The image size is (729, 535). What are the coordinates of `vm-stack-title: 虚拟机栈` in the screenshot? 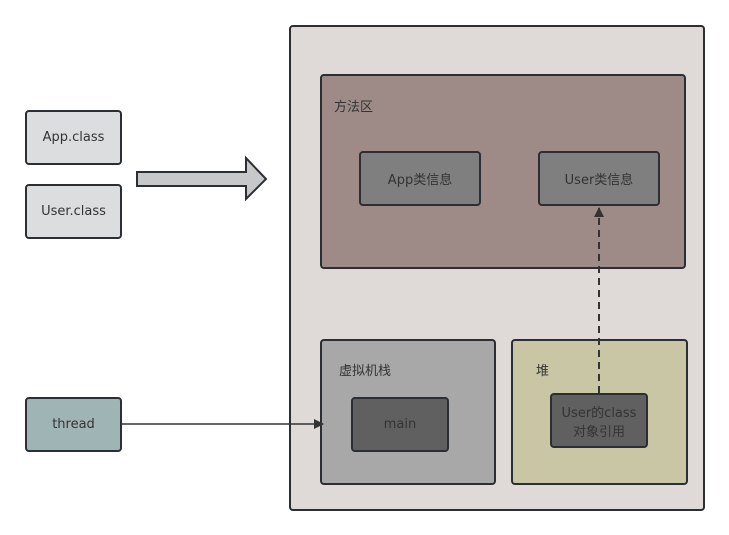 It's located at (365, 371).